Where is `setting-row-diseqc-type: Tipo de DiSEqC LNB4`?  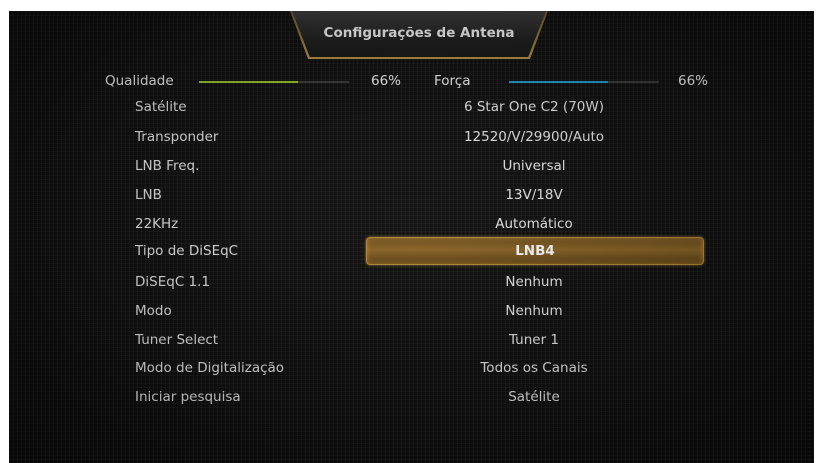
setting-row-diseqc-type: Tipo de DiSEqC LNB4 is located at coordinates (411, 251).